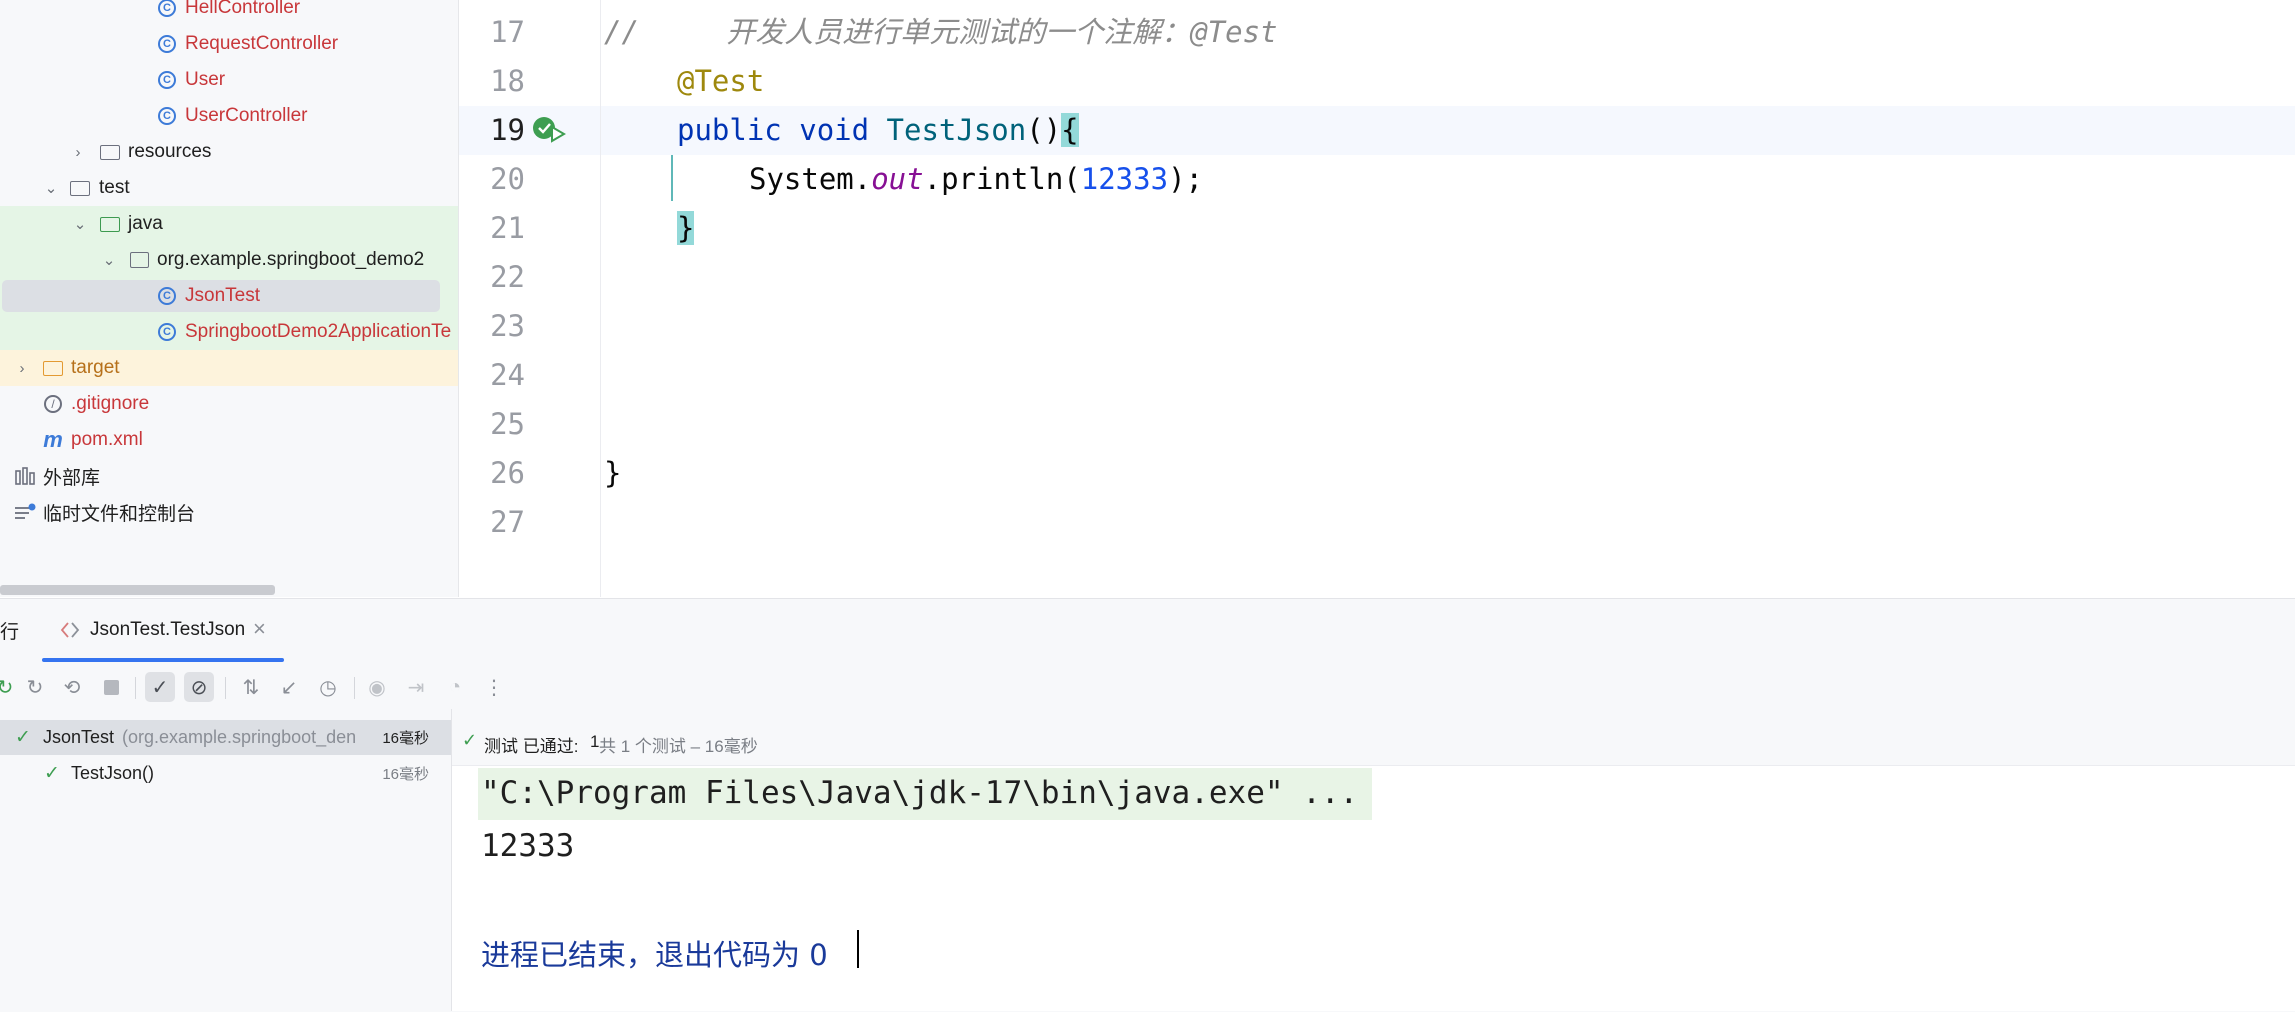 This screenshot has width=2295, height=1012. Describe the element at coordinates (507, 424) in the screenshot. I see `line-number: 25` at that location.